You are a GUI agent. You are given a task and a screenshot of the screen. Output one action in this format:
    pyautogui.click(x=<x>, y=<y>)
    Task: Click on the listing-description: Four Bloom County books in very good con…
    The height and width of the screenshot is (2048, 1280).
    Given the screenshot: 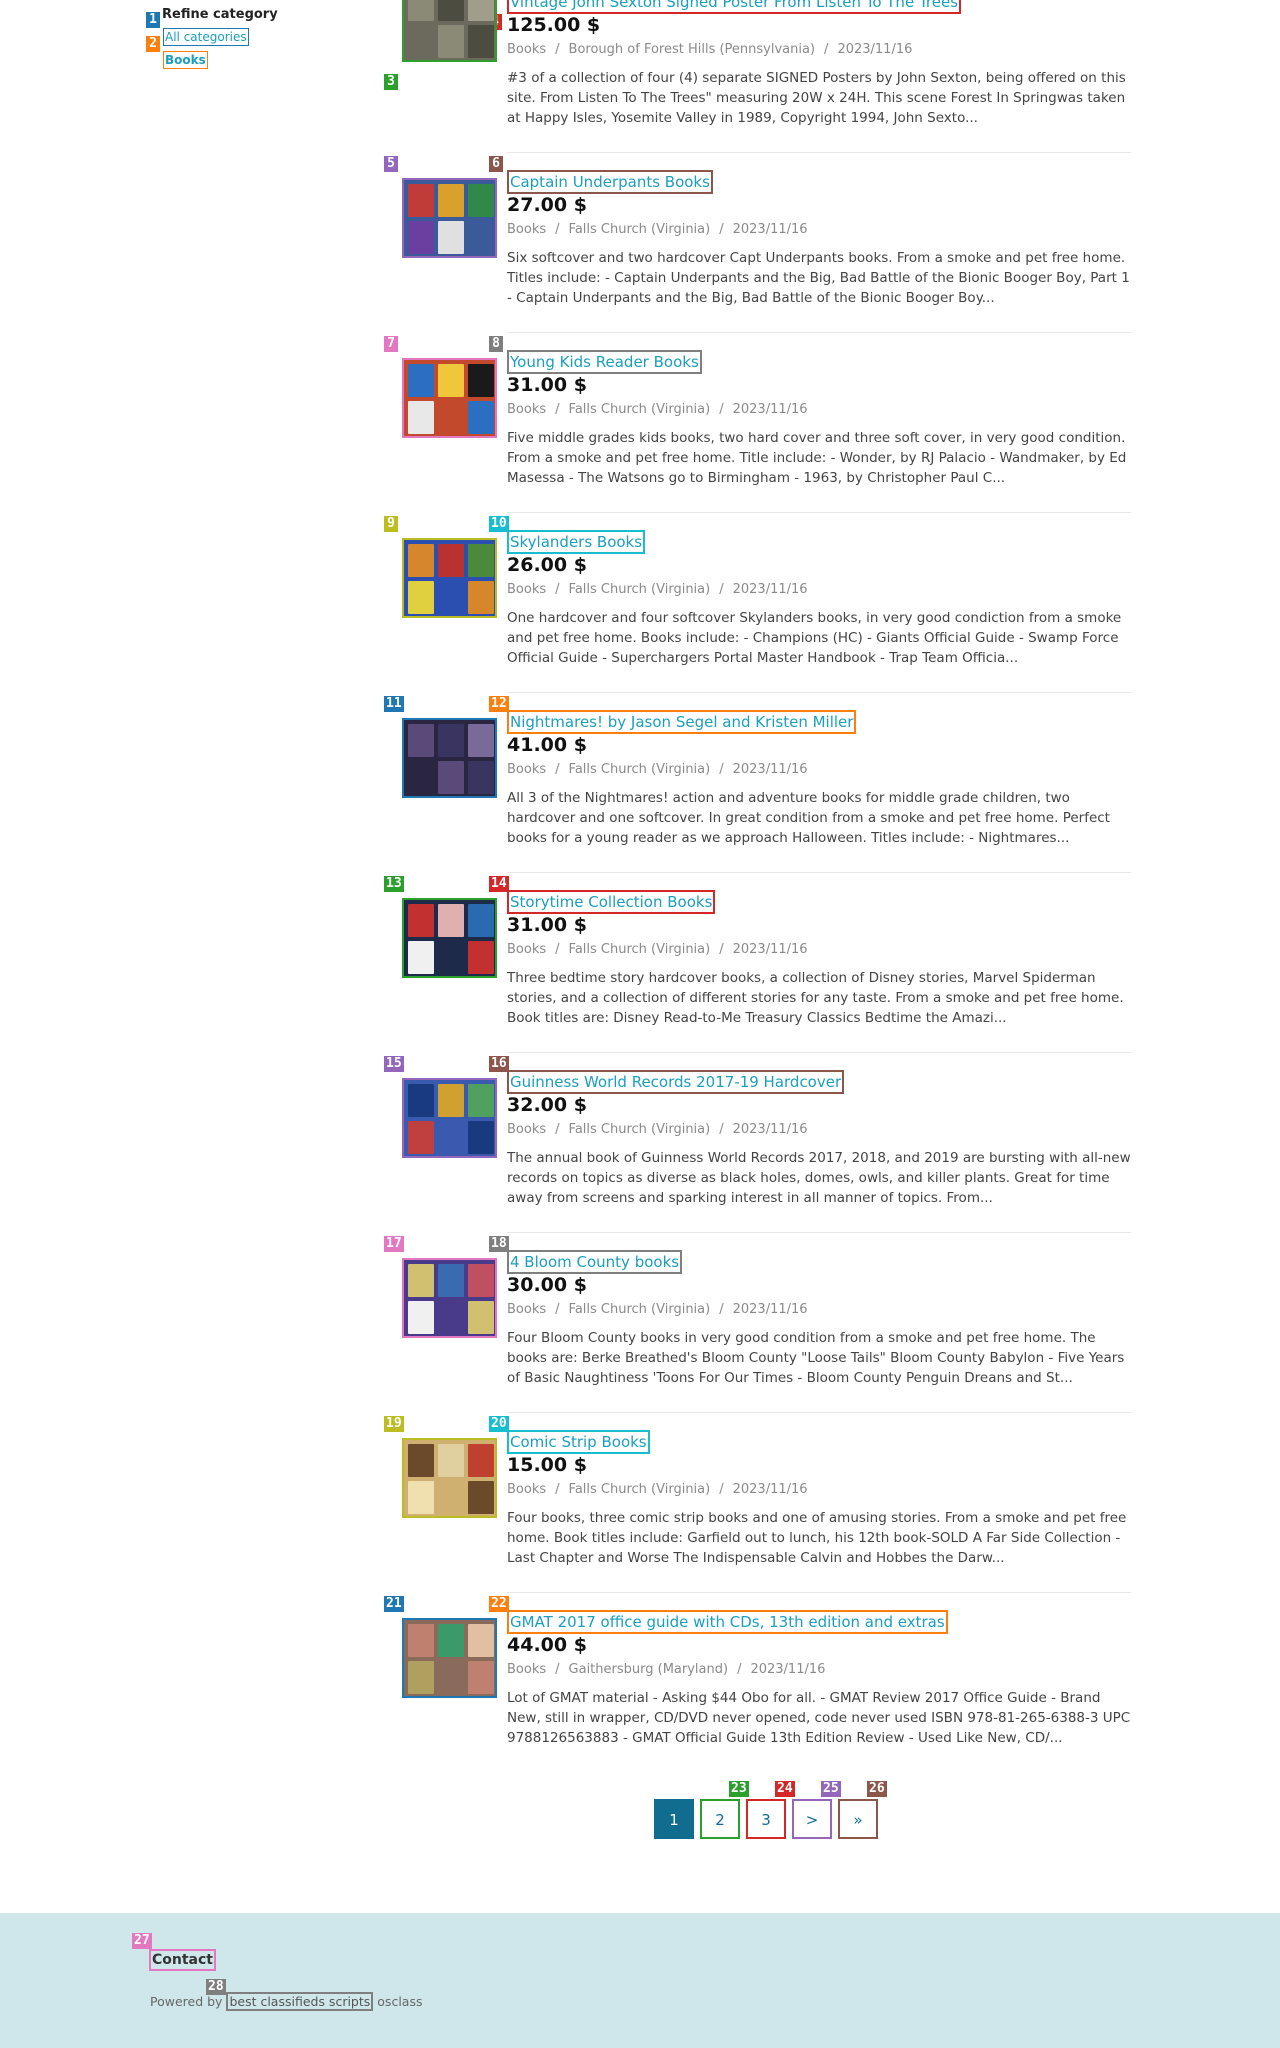 What is the action you would take?
    pyautogui.click(x=816, y=1358)
    